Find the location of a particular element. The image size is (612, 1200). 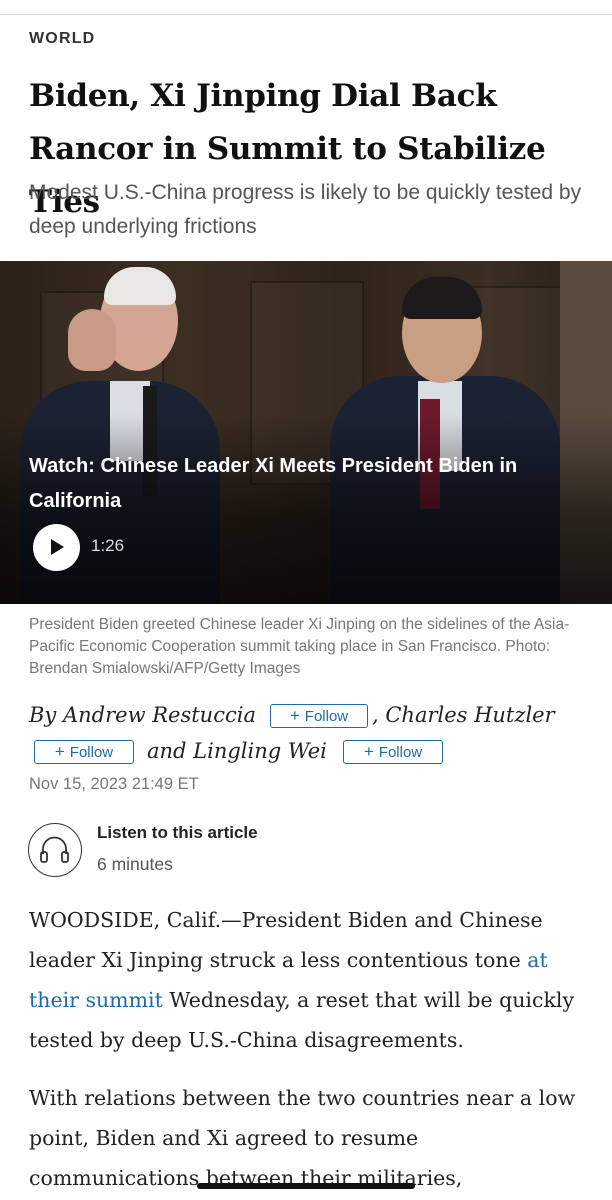

follow-button-wei: + Follow is located at coordinates (393, 752).